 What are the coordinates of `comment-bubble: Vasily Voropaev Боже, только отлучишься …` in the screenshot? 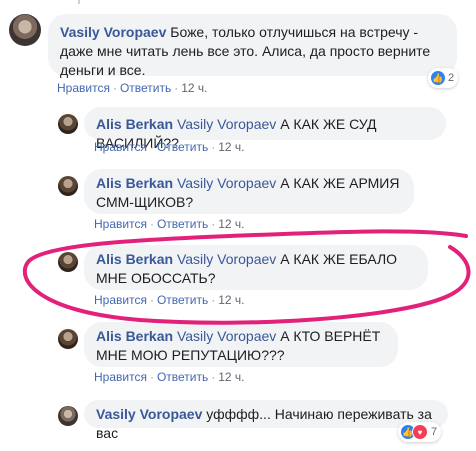 It's located at (252, 46).